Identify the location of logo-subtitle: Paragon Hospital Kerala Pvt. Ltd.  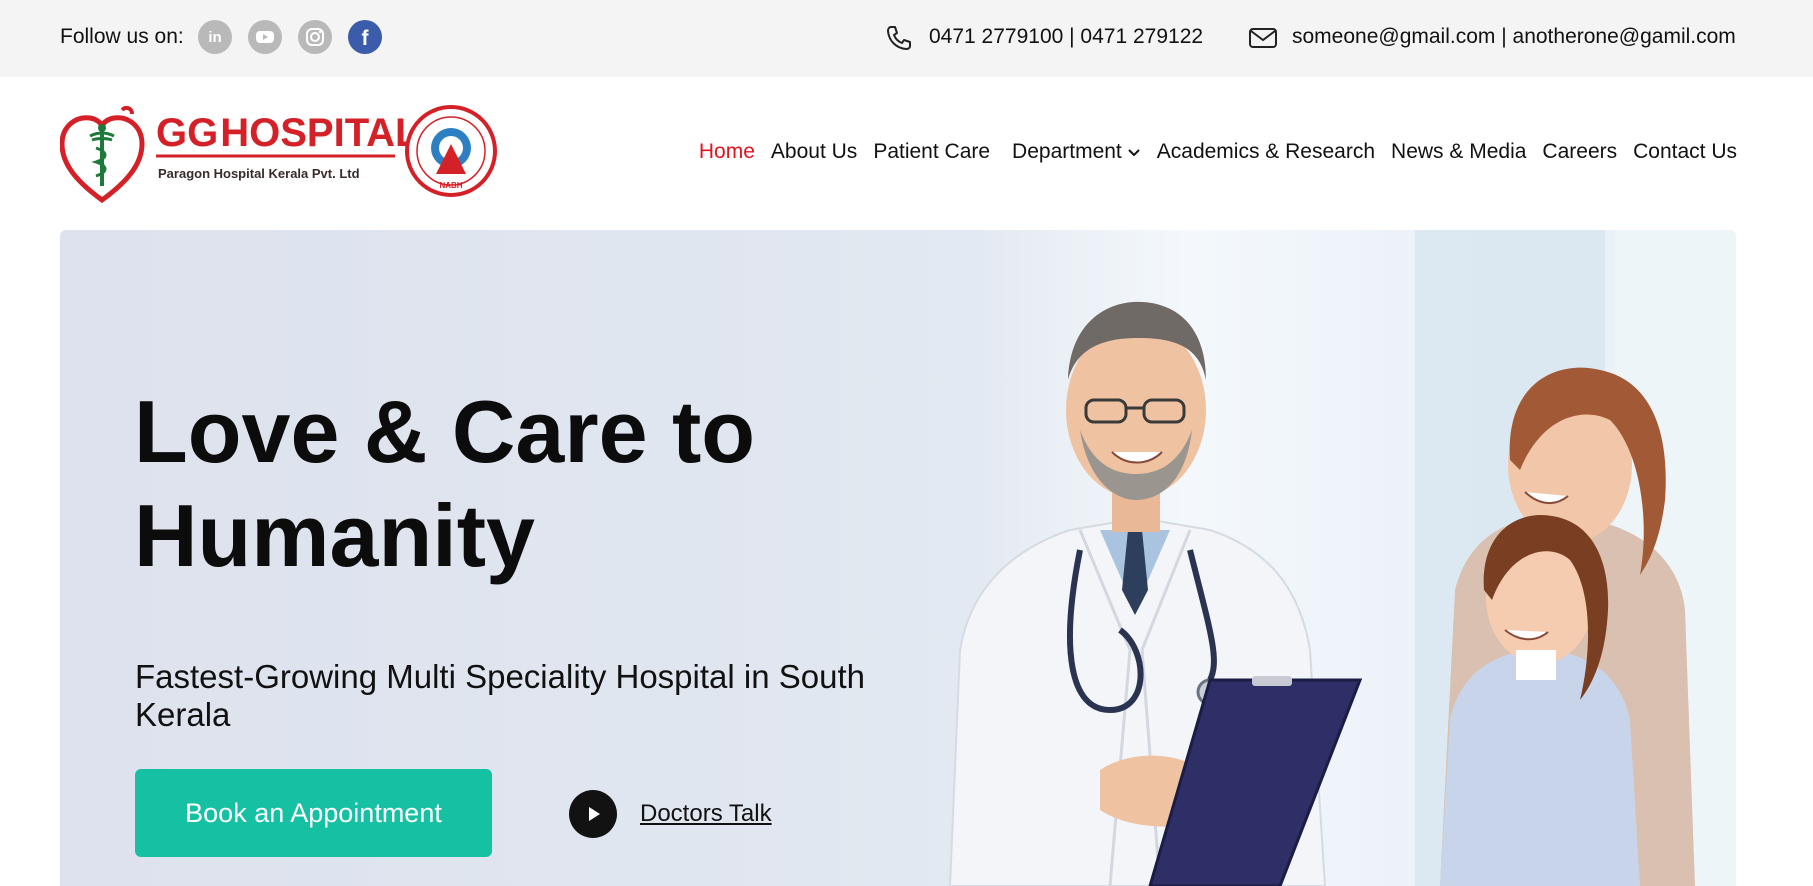
(259, 173).